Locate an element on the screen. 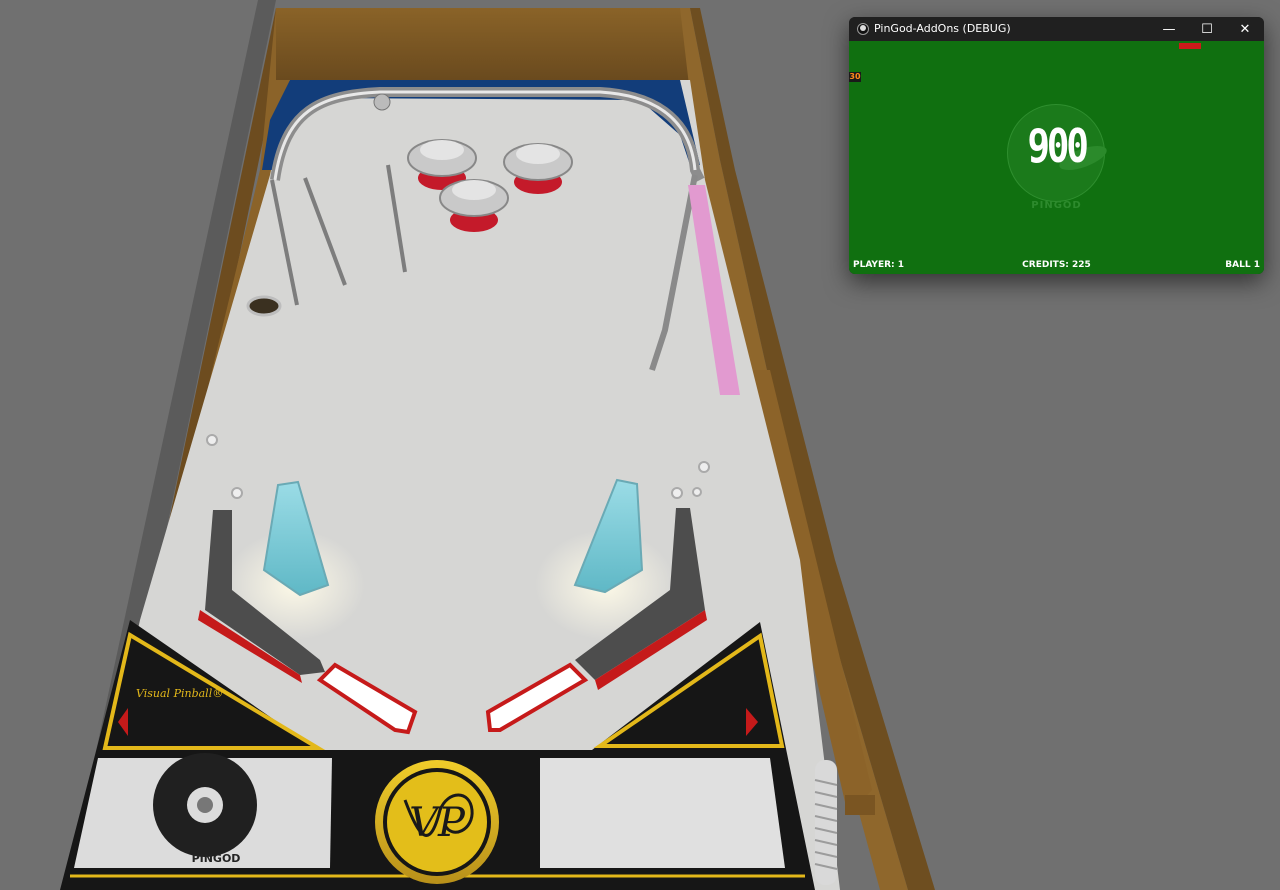 Image resolution: width=1280 pixels, height=890 pixels. brand-text: PINGOD is located at coordinates (1056, 205).